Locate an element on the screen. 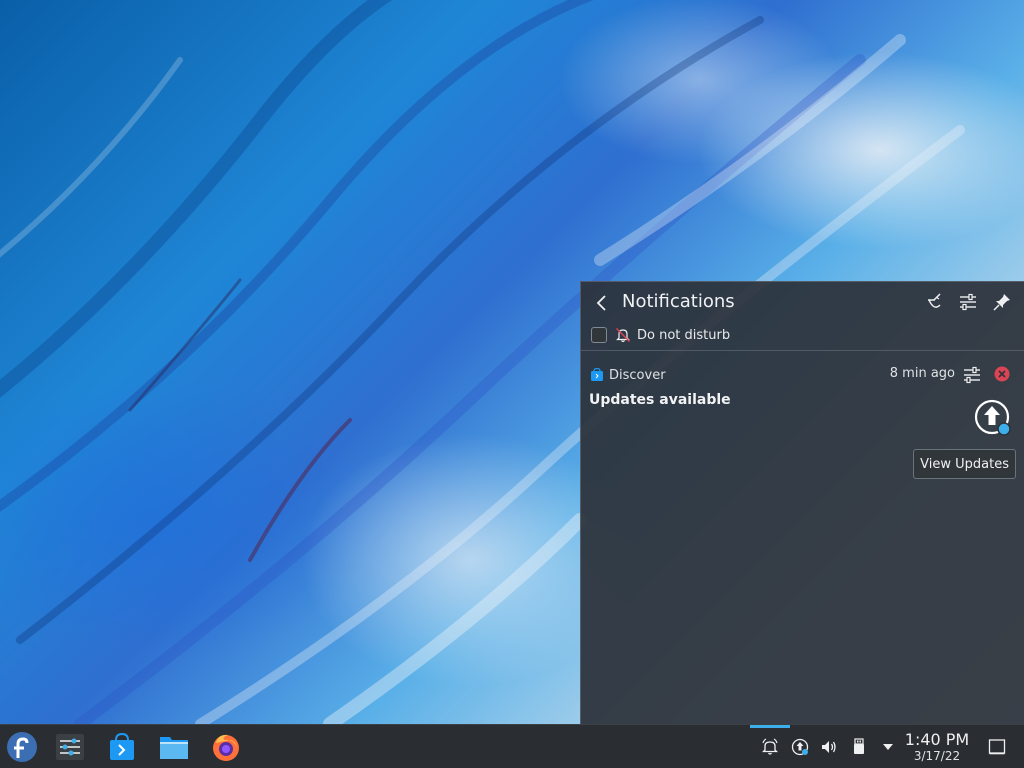 The image size is (1024, 768). notifications-bell-icon is located at coordinates (770, 746).